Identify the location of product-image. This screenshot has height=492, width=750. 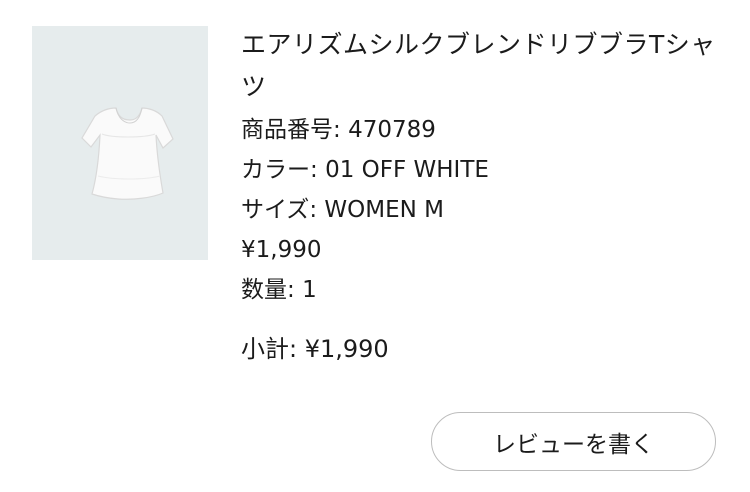
(120, 143).